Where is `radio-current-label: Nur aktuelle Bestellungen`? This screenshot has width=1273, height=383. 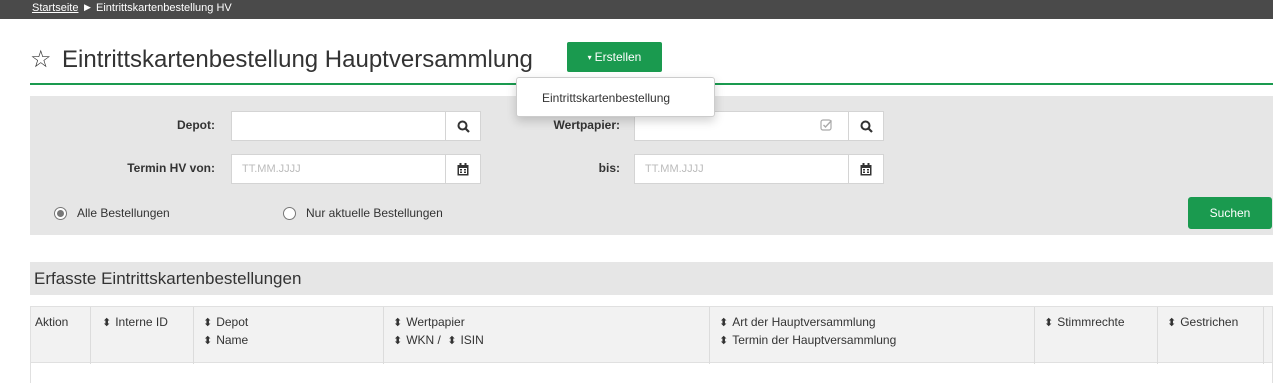
radio-current-label: Nur aktuelle Bestellungen is located at coordinates (374, 213).